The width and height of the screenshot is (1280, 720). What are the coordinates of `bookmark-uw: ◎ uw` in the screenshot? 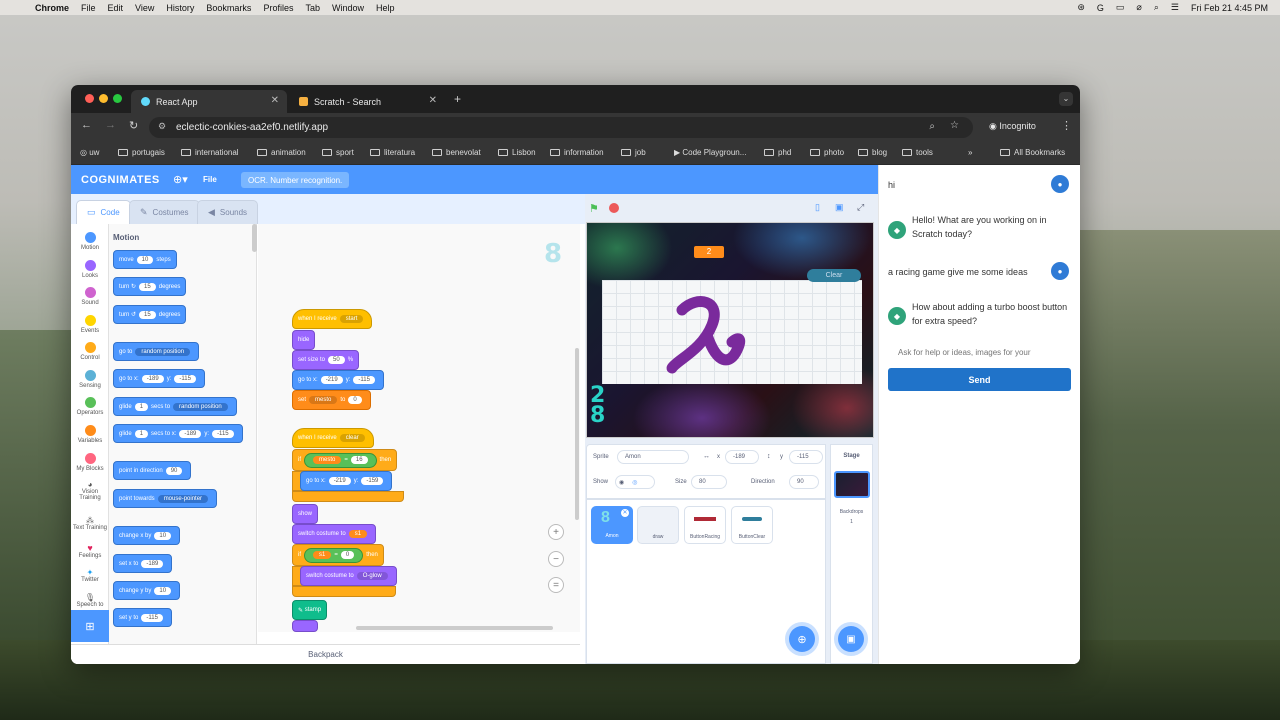 It's located at (89, 152).